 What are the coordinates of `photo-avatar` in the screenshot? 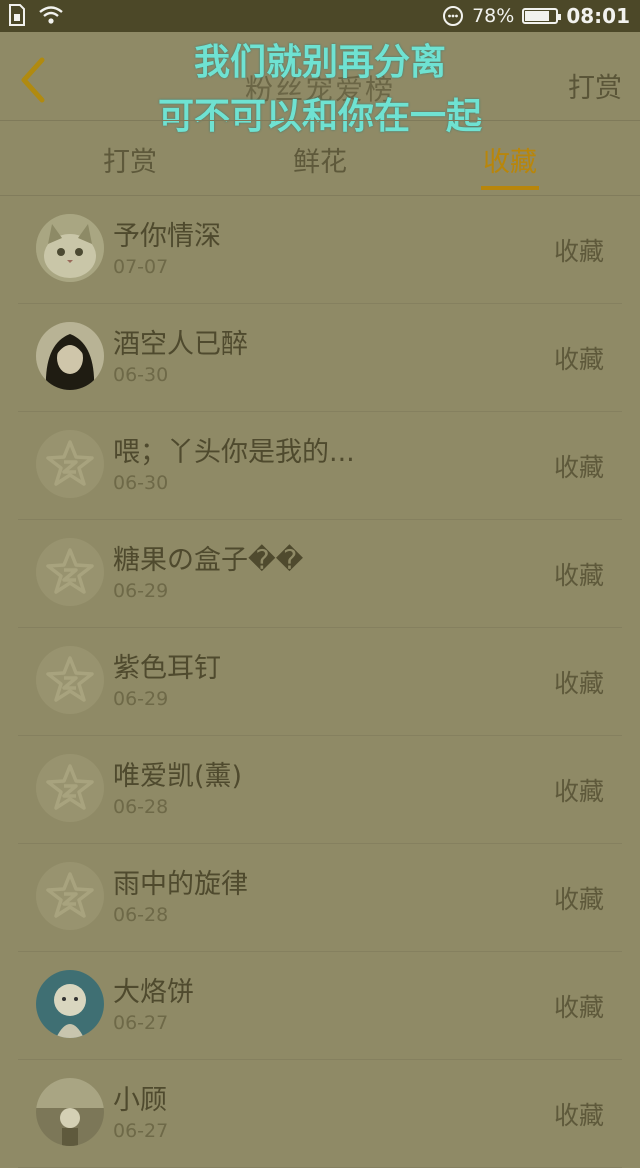 It's located at (70, 1112).